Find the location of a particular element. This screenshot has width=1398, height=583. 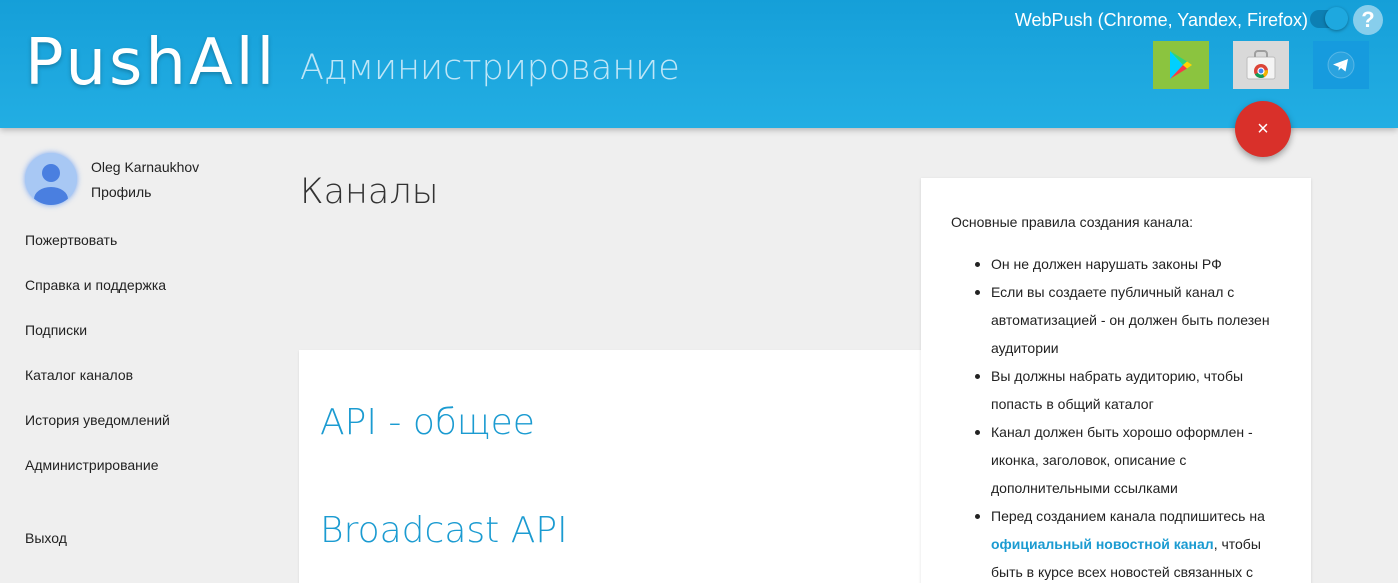

google-play-icon is located at coordinates (1181, 65).